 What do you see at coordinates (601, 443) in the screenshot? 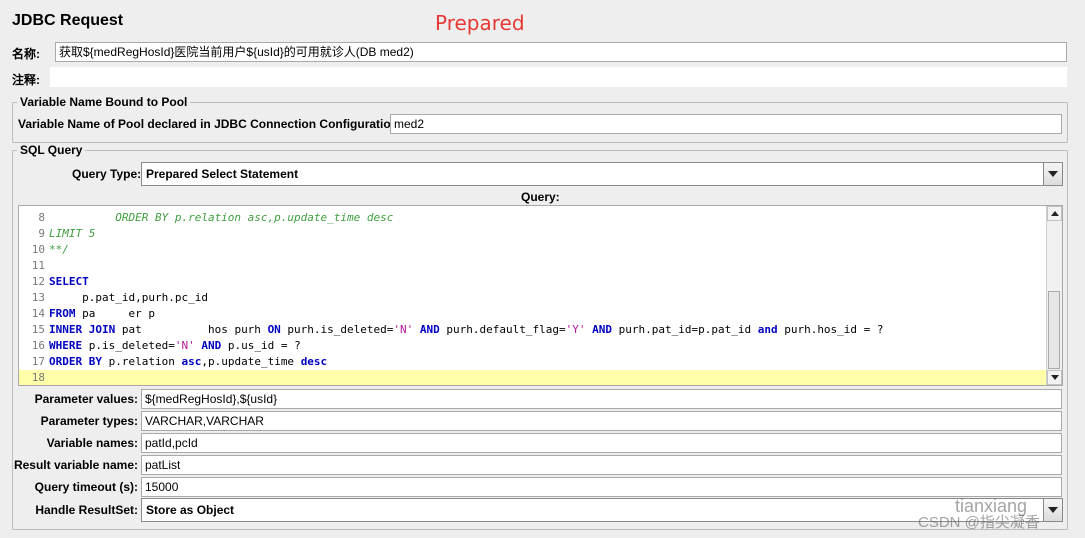
I see `variable-names-field: patId,pcId` at bounding box center [601, 443].